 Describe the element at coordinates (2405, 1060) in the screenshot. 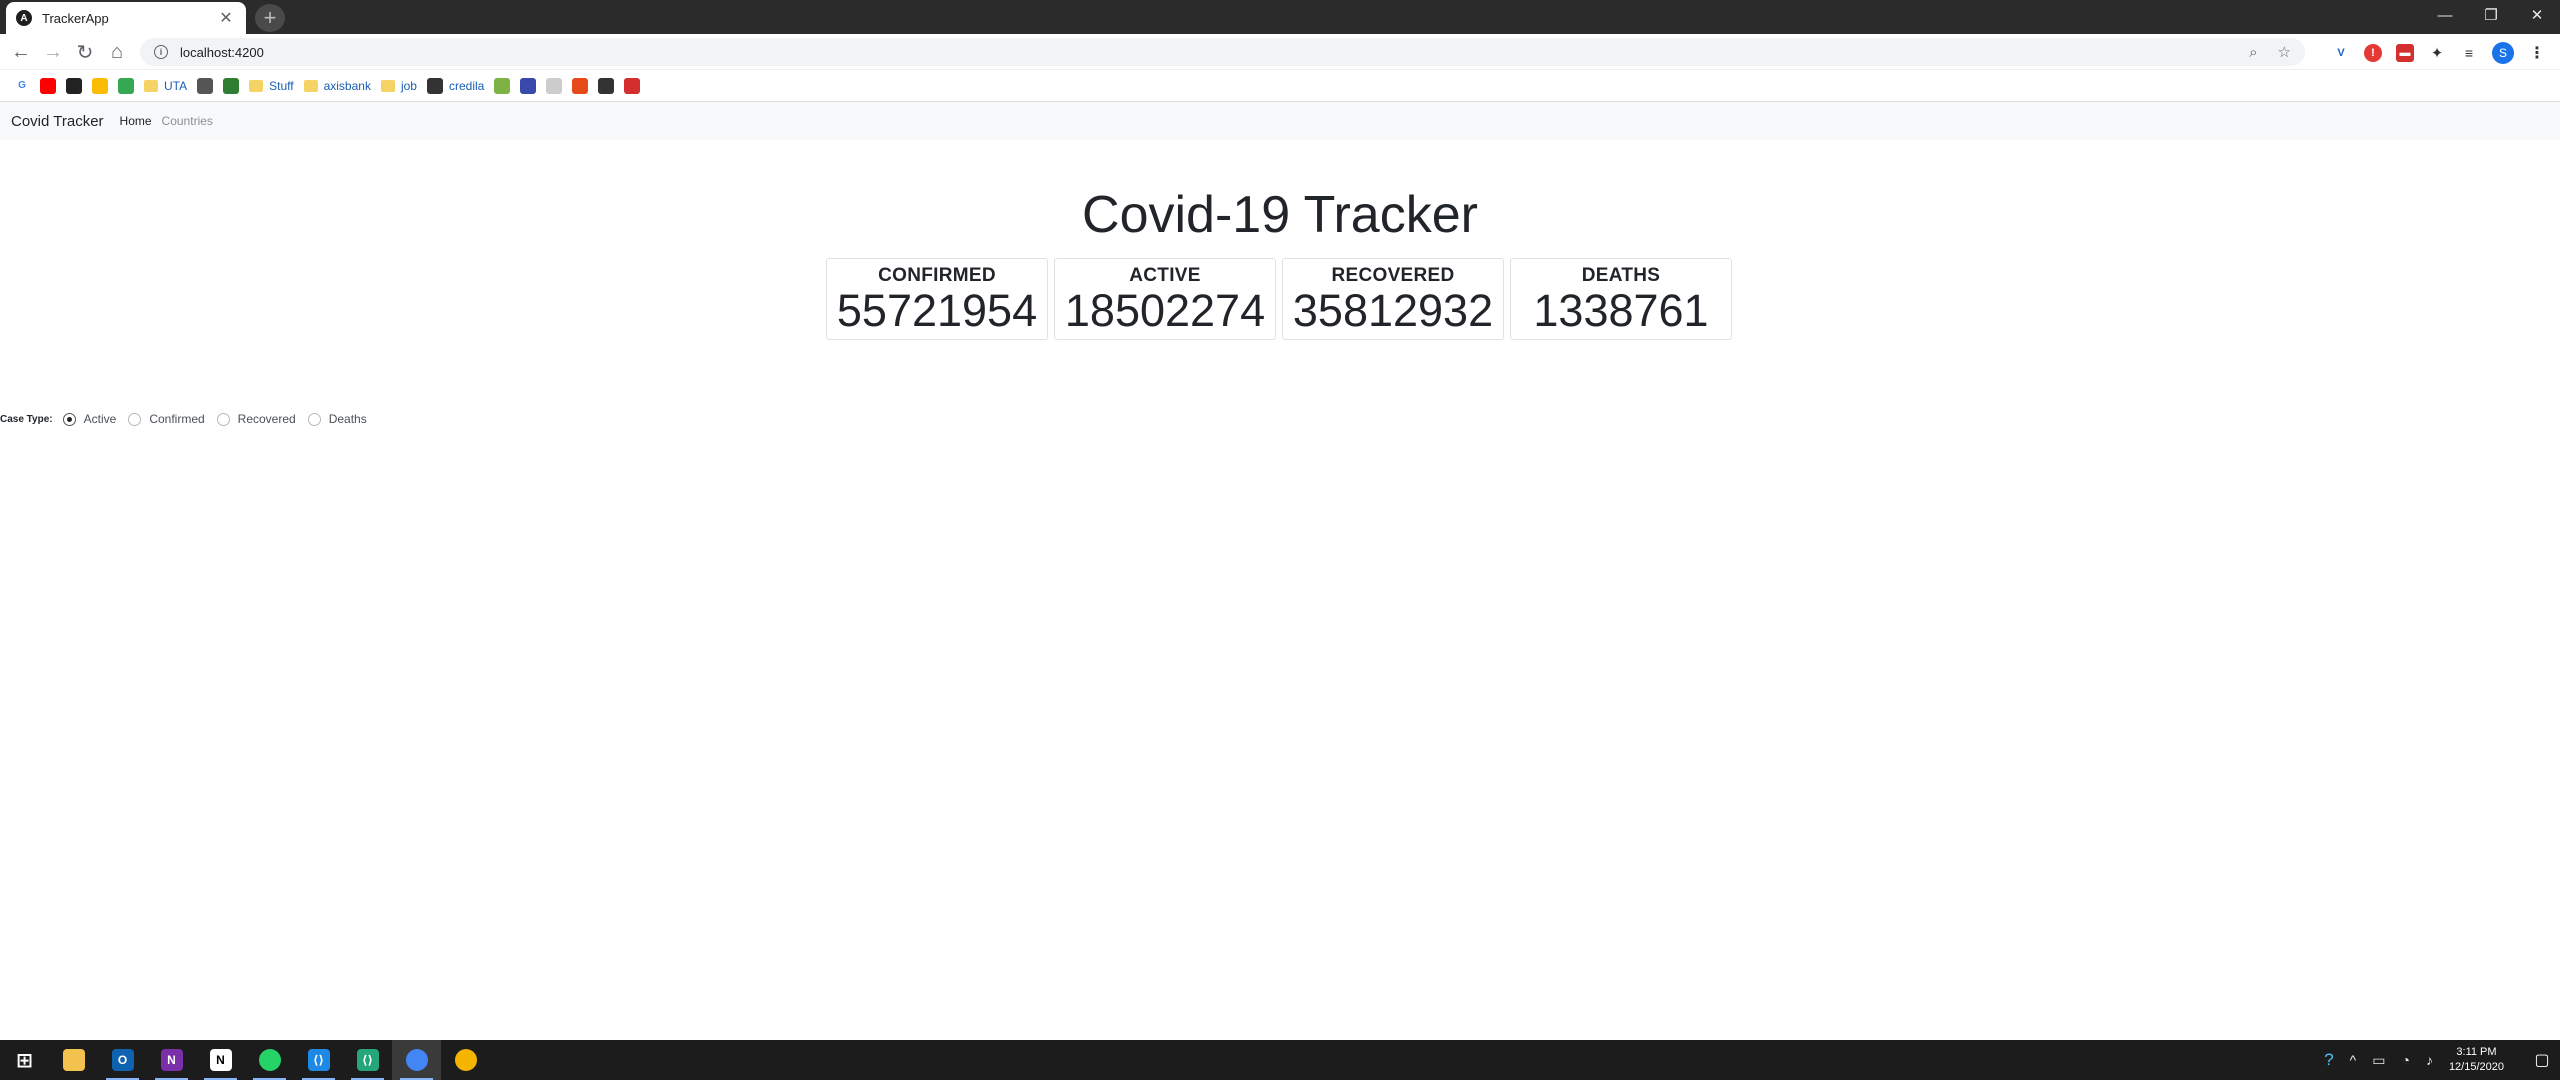

I see `wifi-icon: ◔` at that location.